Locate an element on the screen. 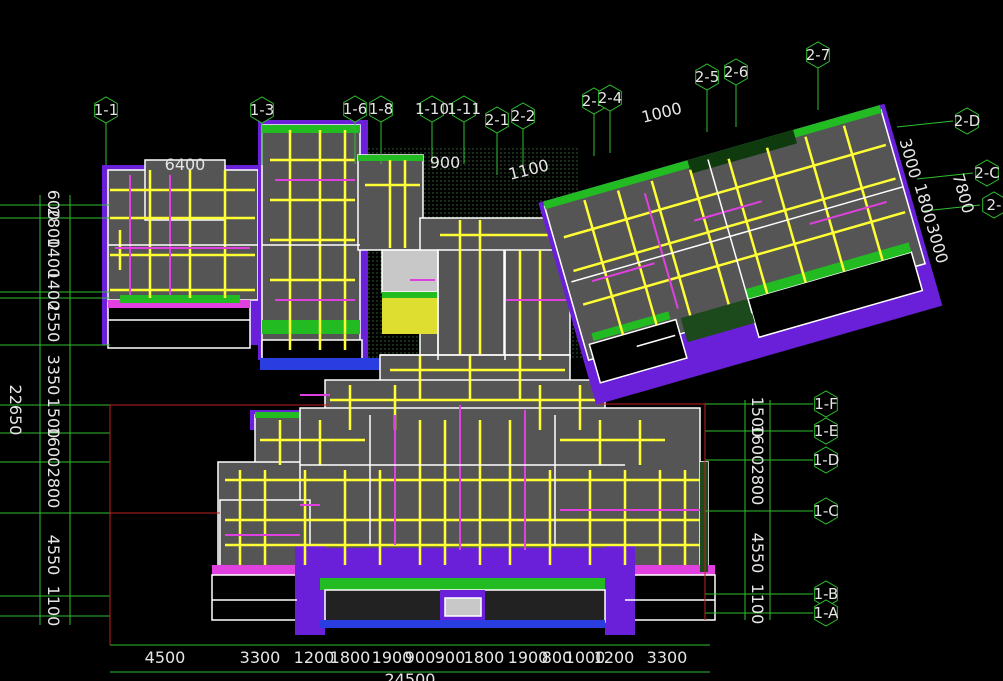  axis-bubble-label: 1-10 is located at coordinates (432, 109).